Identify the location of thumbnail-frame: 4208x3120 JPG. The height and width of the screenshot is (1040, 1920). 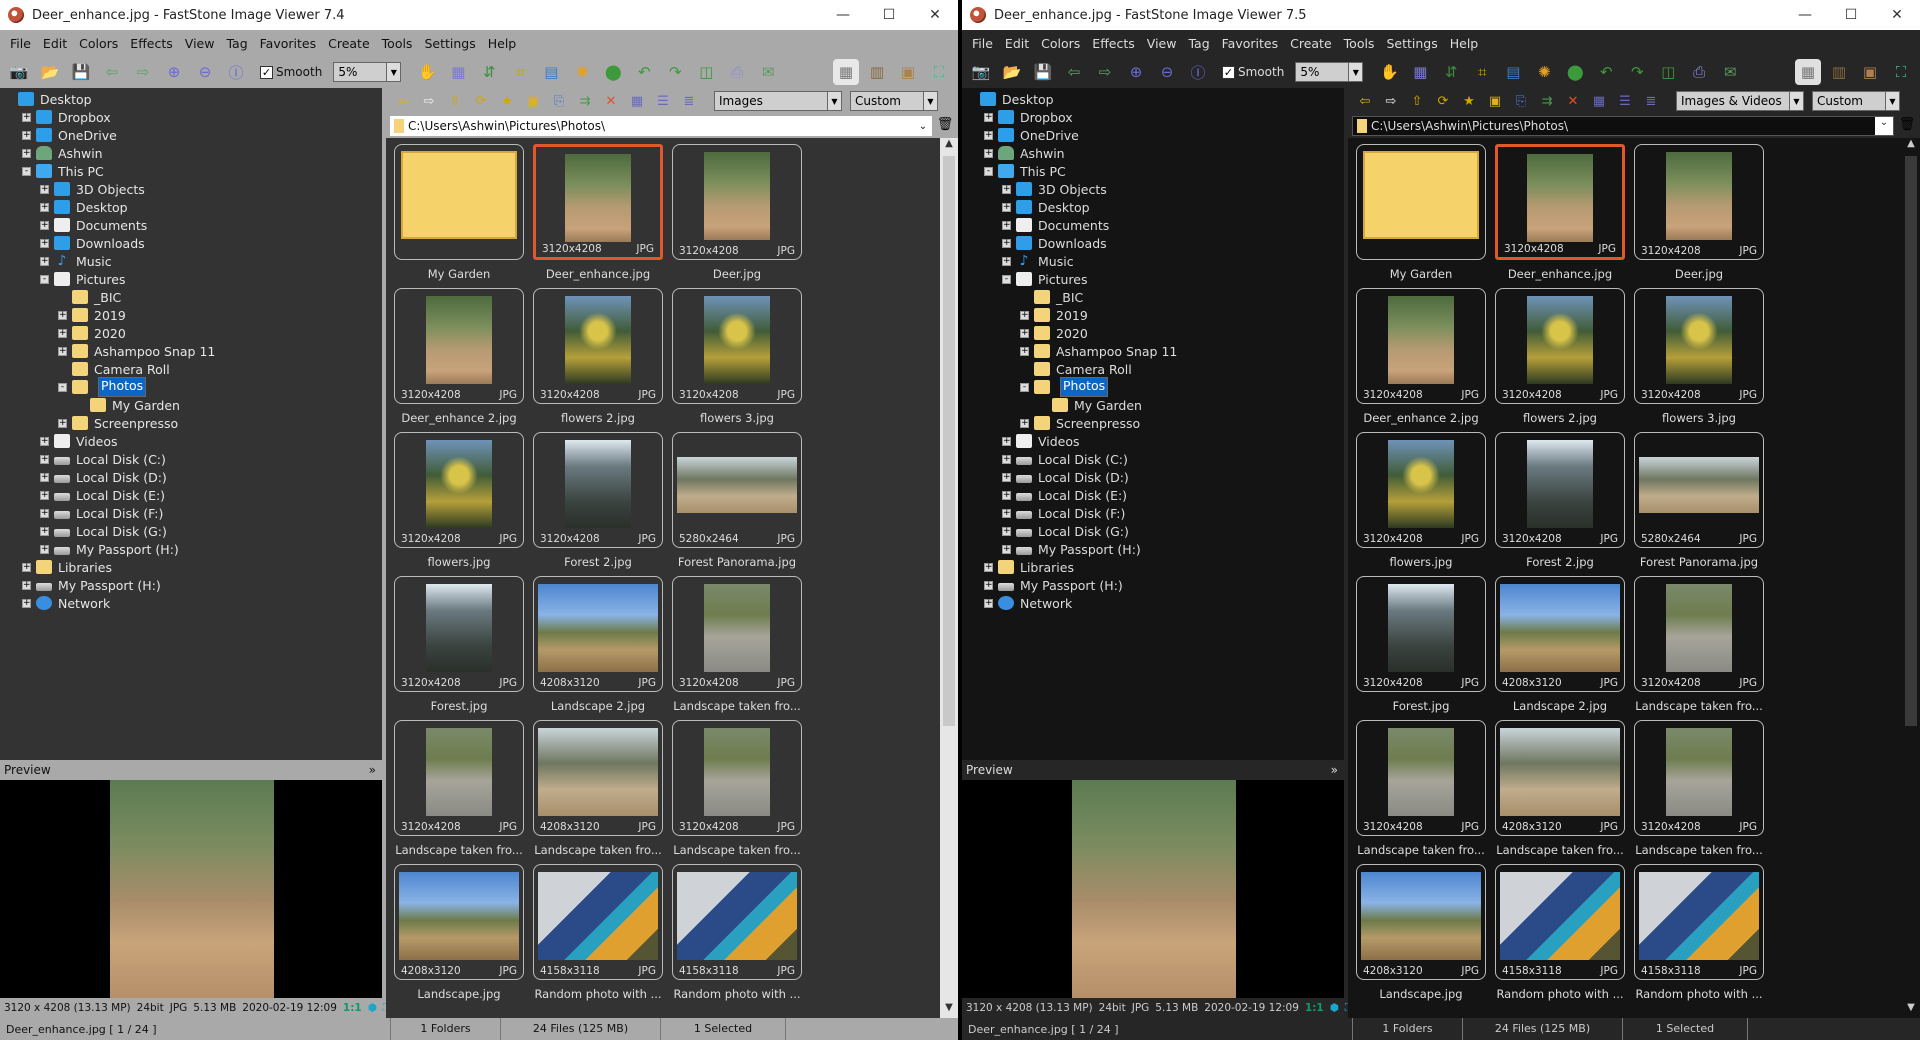
(1421, 922).